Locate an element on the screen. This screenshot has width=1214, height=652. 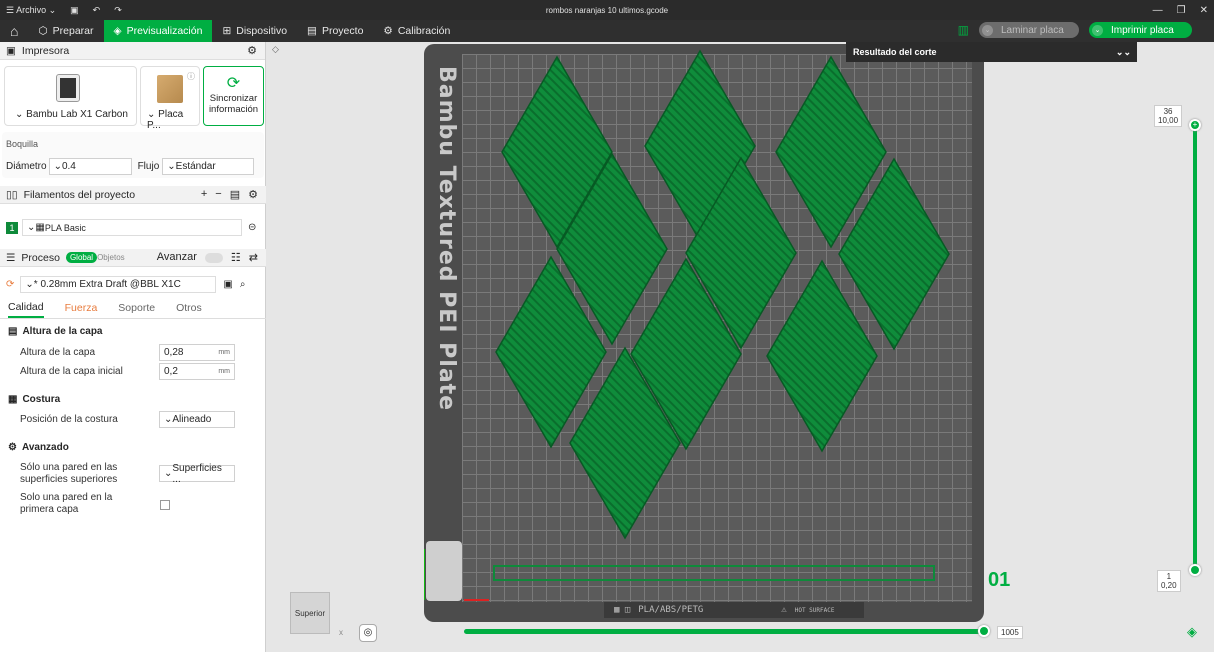
process-profile-row: ⟳ ⌄ * 0.28mm Extra Draft @BBL X1C ▣ ⌕ is located at coordinates (125, 284).